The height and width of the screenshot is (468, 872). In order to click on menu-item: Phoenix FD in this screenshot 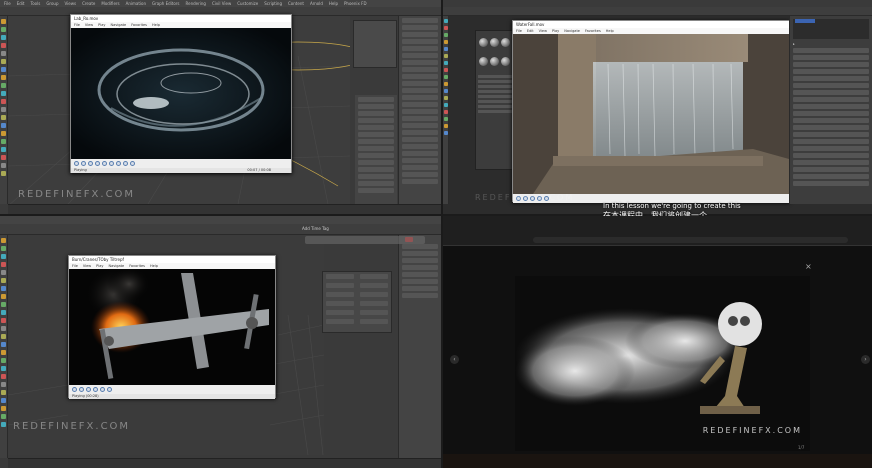, I will do `click(355, 3)`.